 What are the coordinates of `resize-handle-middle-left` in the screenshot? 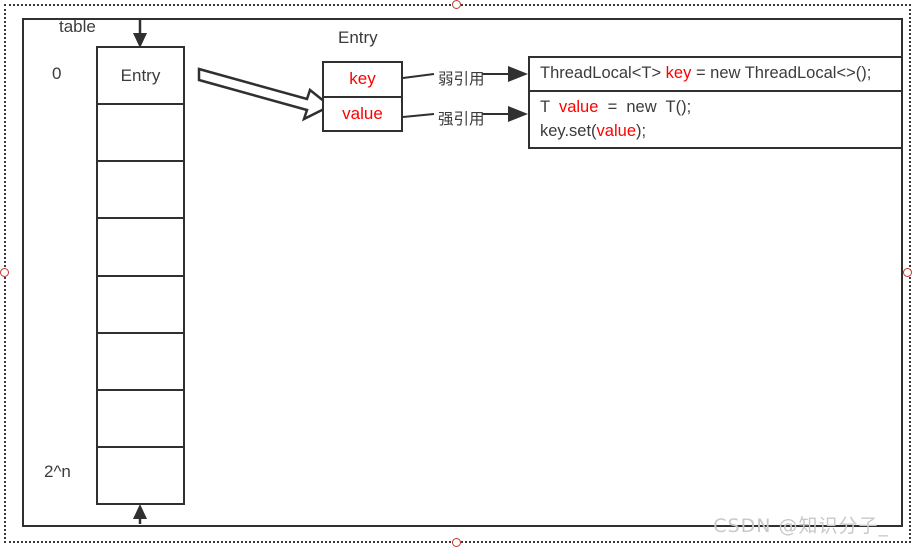 It's located at (4, 272).